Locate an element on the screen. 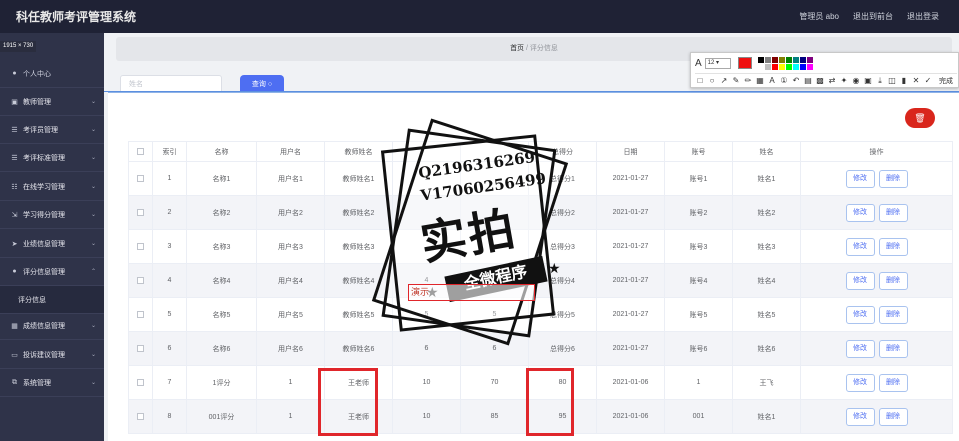 The width and height of the screenshot is (959, 441). number-tool-icon: ① is located at coordinates (784, 80).